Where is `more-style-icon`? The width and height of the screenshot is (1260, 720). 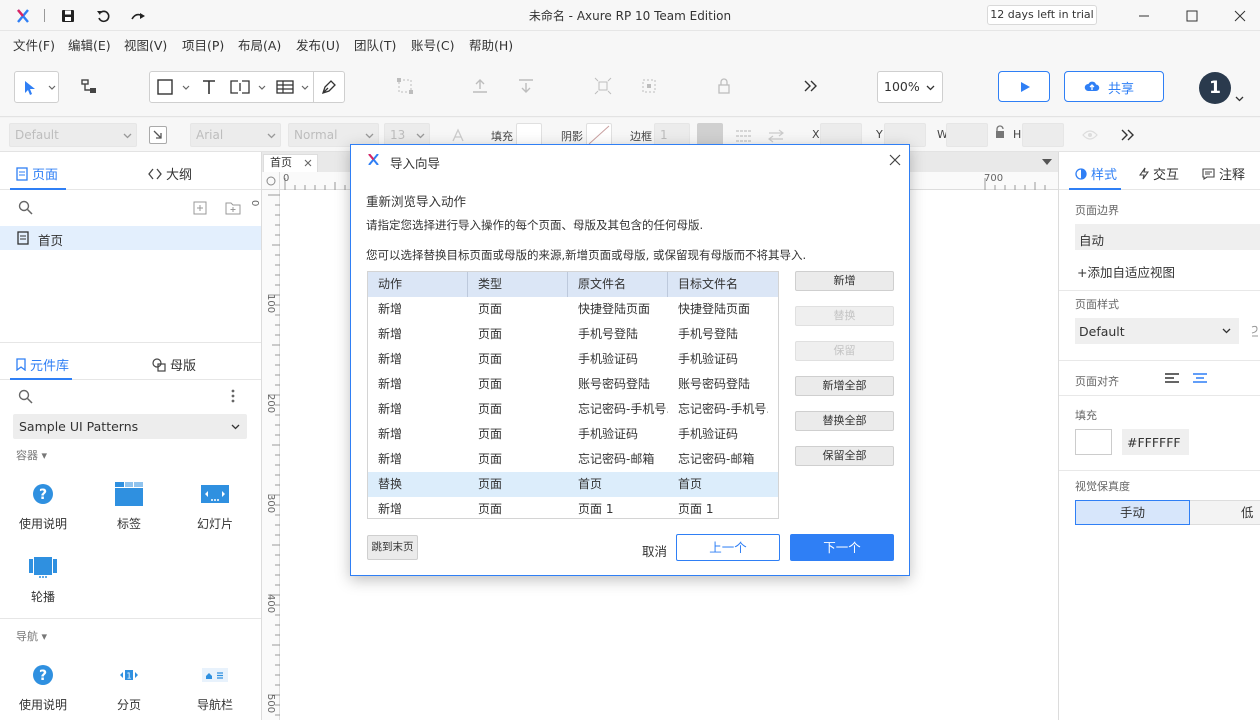
more-style-icon is located at coordinates (1128, 135).